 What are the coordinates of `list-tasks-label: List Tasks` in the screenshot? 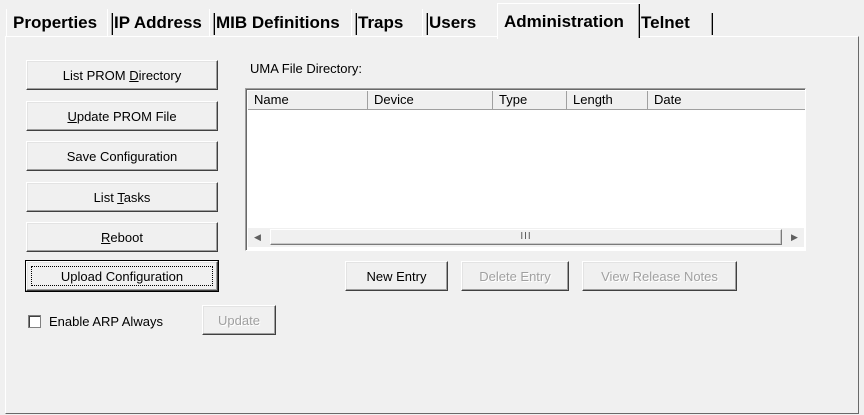 It's located at (122, 197).